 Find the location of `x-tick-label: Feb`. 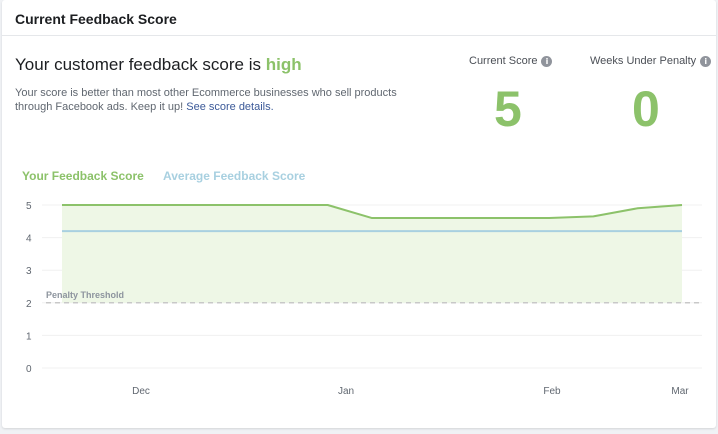

x-tick-label: Feb is located at coordinates (552, 391).